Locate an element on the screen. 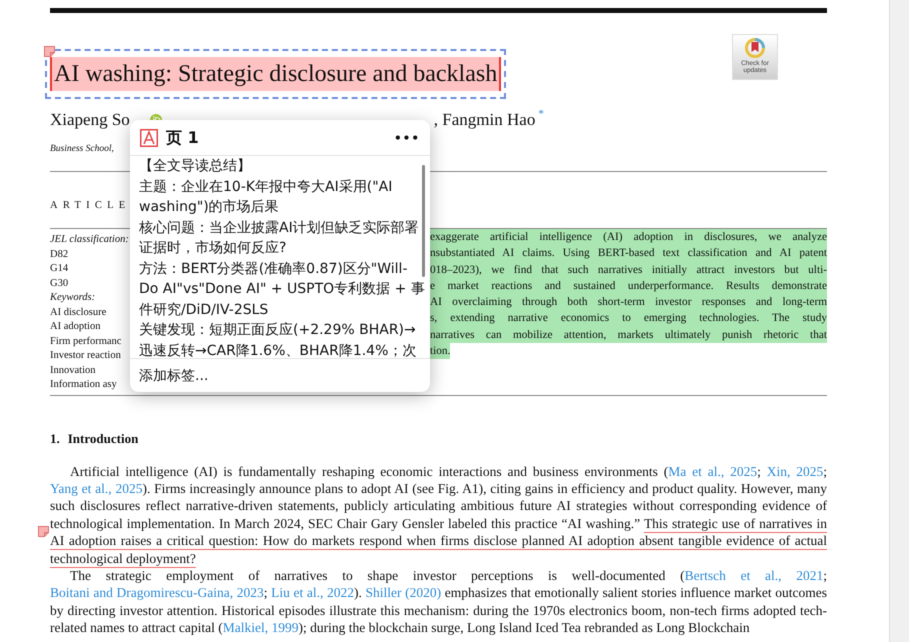 The height and width of the screenshot is (642, 909). popup-title: 页 1 is located at coordinates (182, 137).